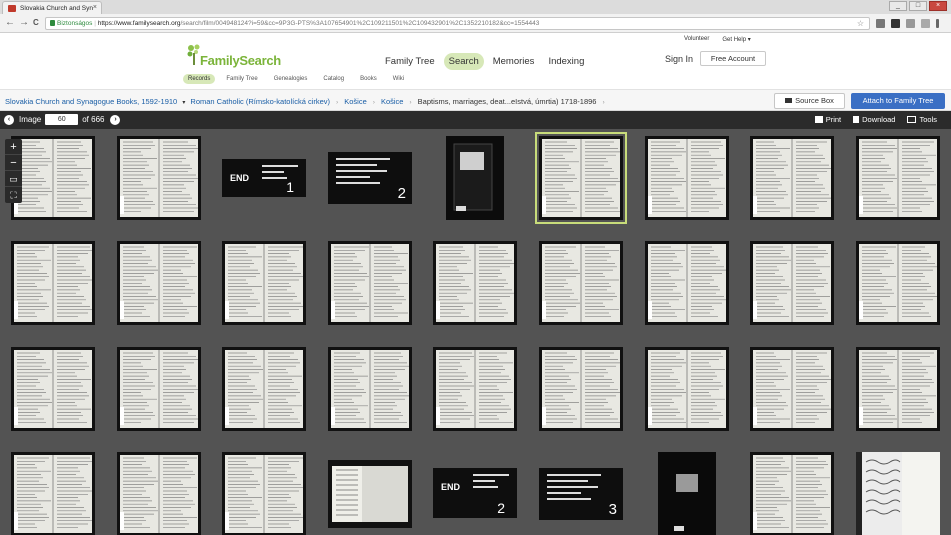  What do you see at coordinates (13, 179) in the screenshot?
I see `fit-to-screen-icon: ▭` at bounding box center [13, 179].